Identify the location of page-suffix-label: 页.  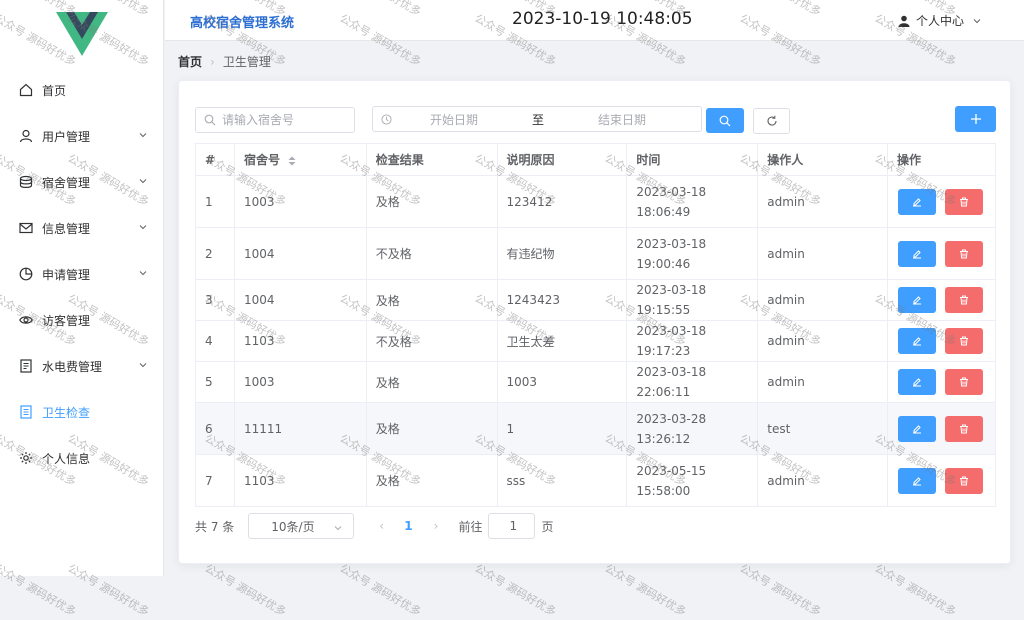
(547, 526).